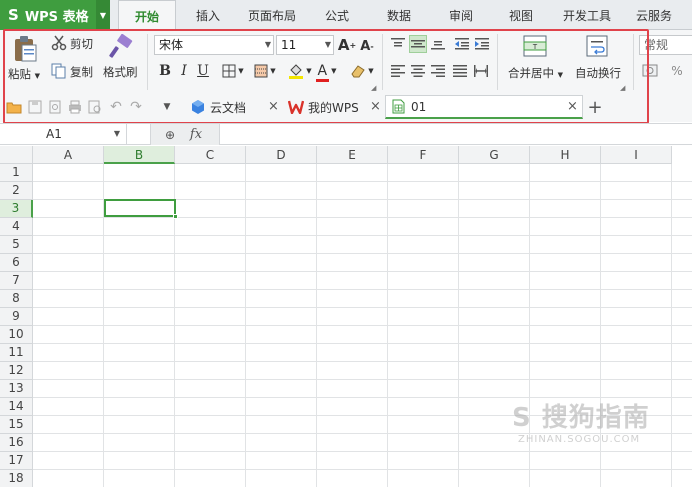 This screenshot has height=487, width=692. Describe the element at coordinates (16, 335) in the screenshot. I see `row-header-10: 10` at that location.